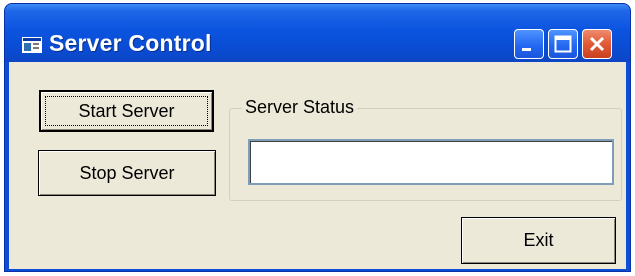 The image size is (635, 276). What do you see at coordinates (300, 107) in the screenshot?
I see `server-status-legend: Server Status` at bounding box center [300, 107].